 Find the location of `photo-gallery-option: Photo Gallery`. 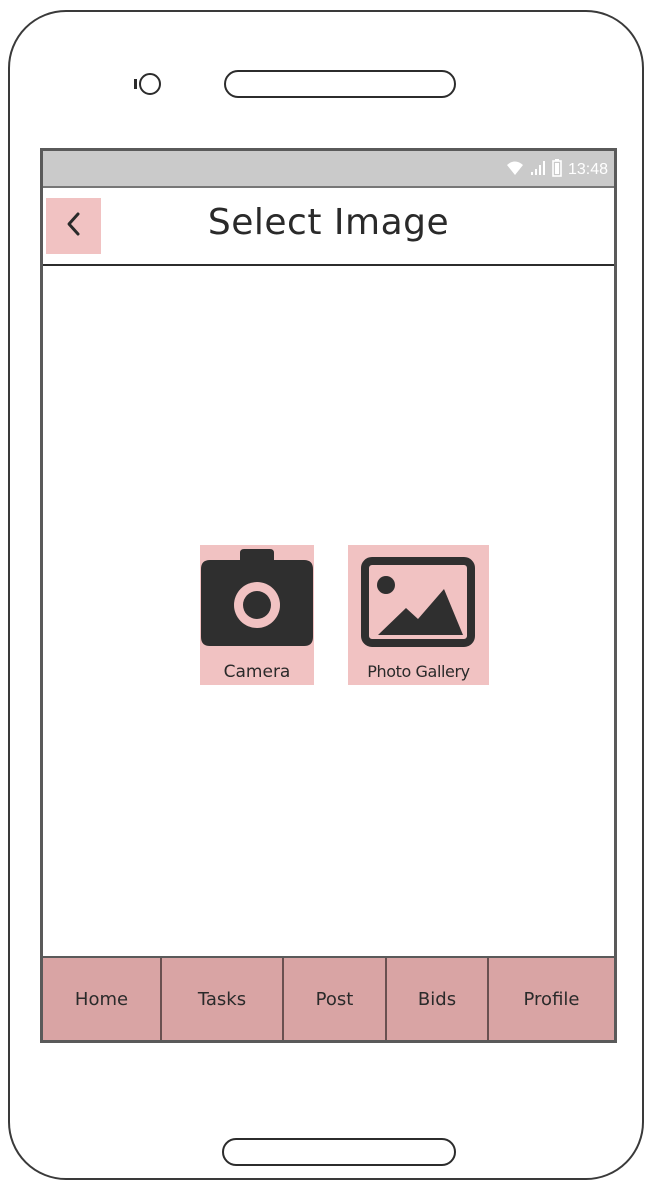

photo-gallery-option: Photo Gallery is located at coordinates (418, 615).